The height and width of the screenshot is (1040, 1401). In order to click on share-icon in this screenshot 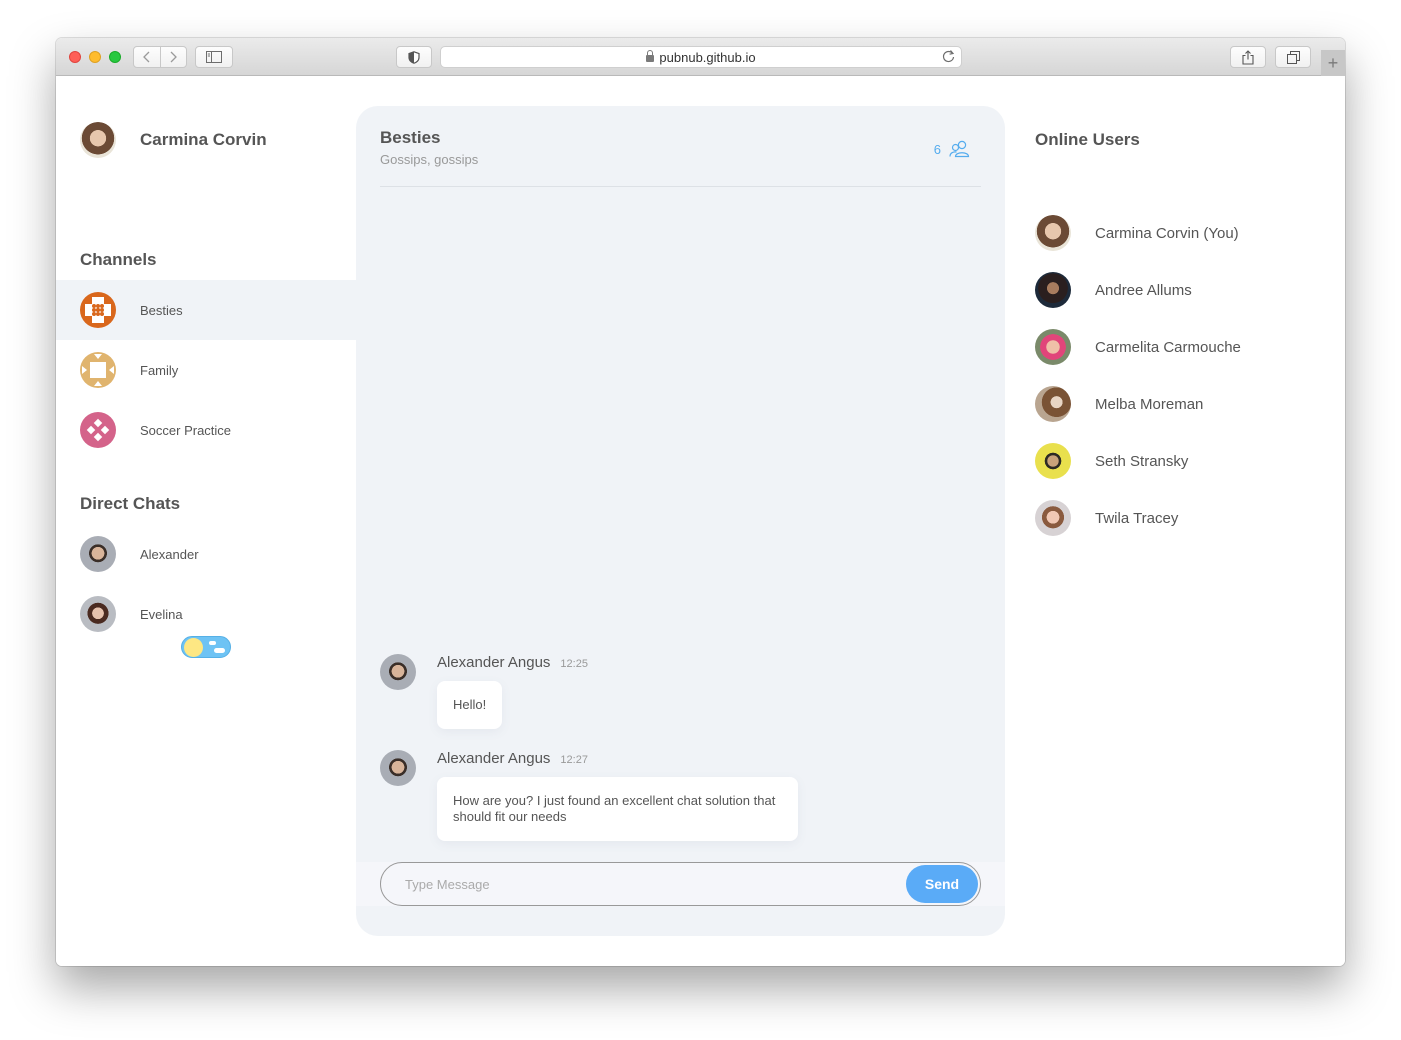, I will do `click(1248, 57)`.